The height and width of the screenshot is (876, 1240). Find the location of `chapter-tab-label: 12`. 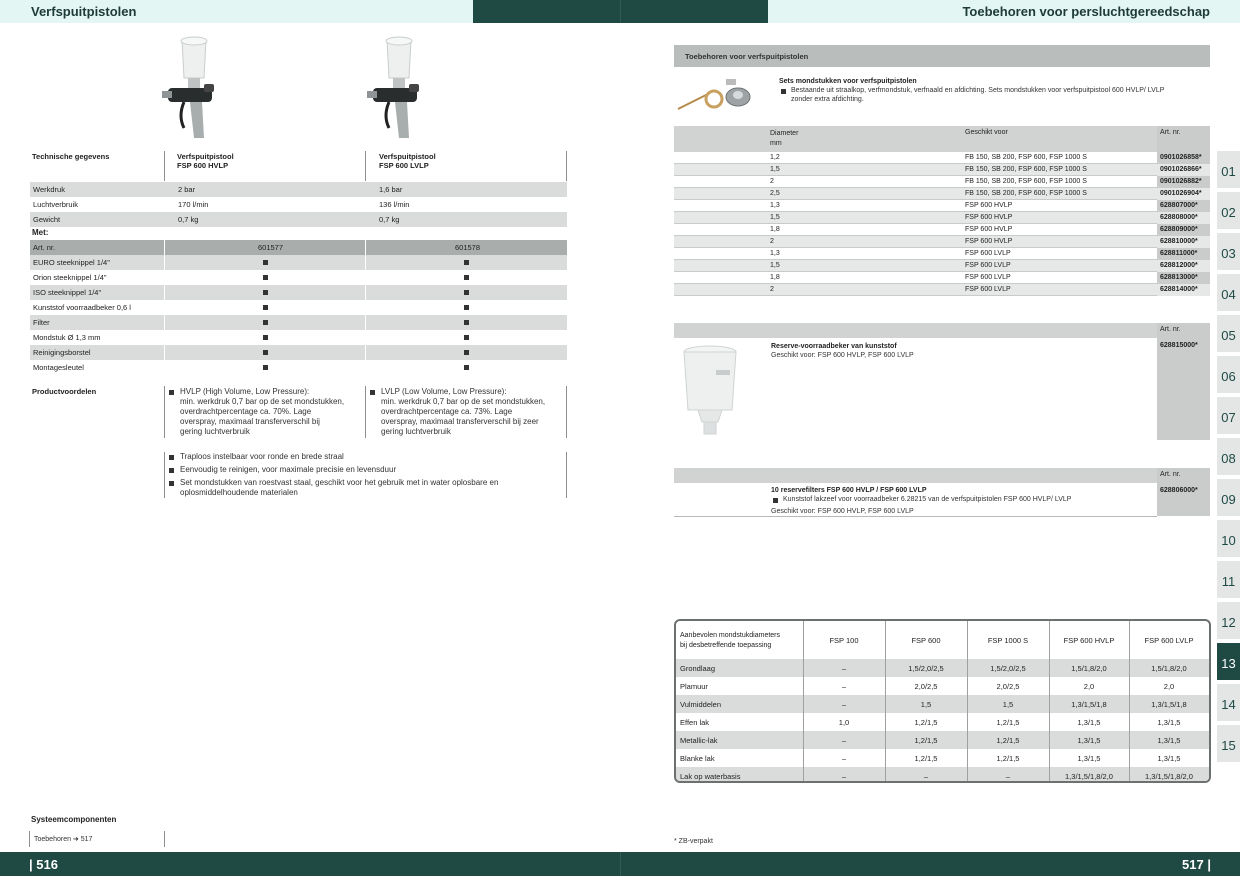

chapter-tab-label: 12 is located at coordinates (1228, 622).